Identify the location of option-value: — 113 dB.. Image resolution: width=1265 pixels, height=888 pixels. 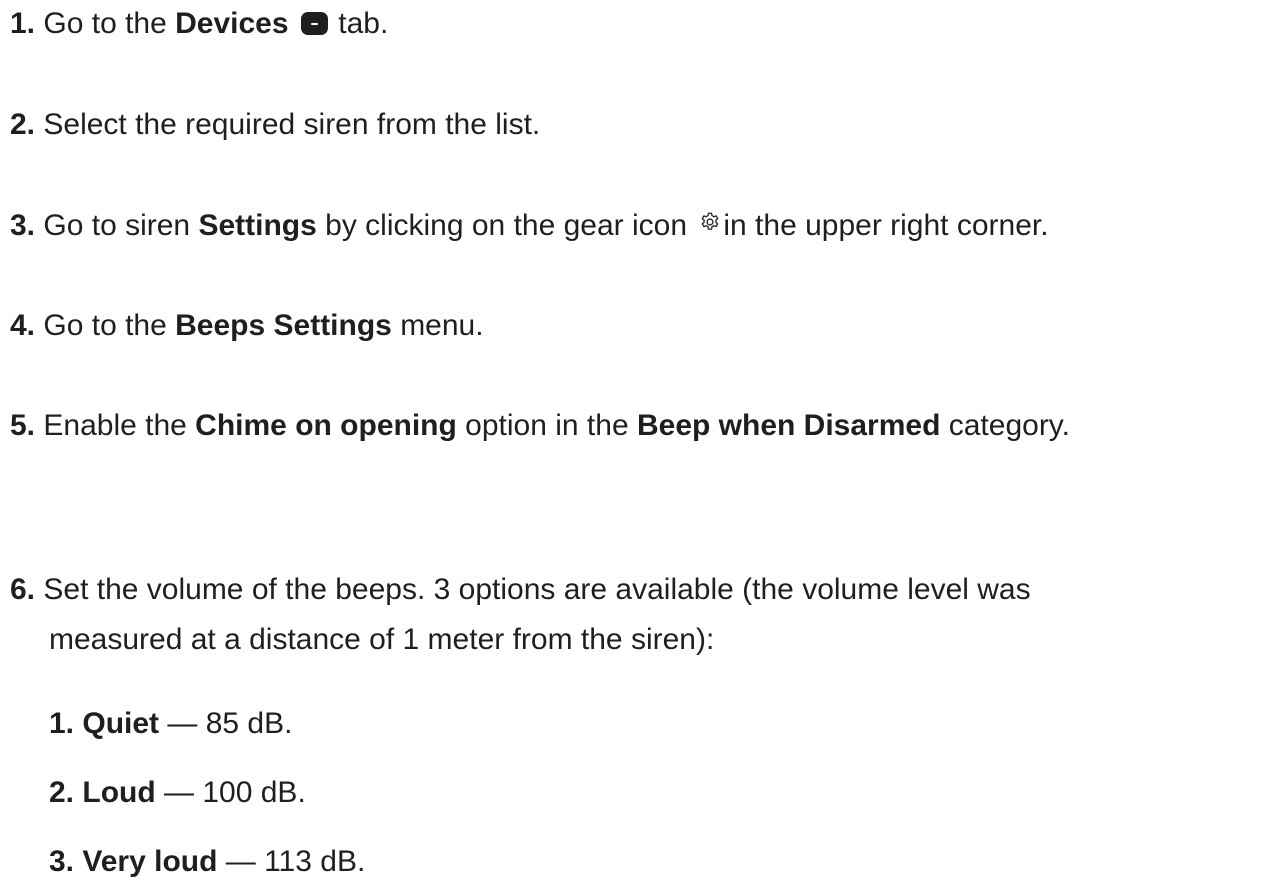
(291, 861).